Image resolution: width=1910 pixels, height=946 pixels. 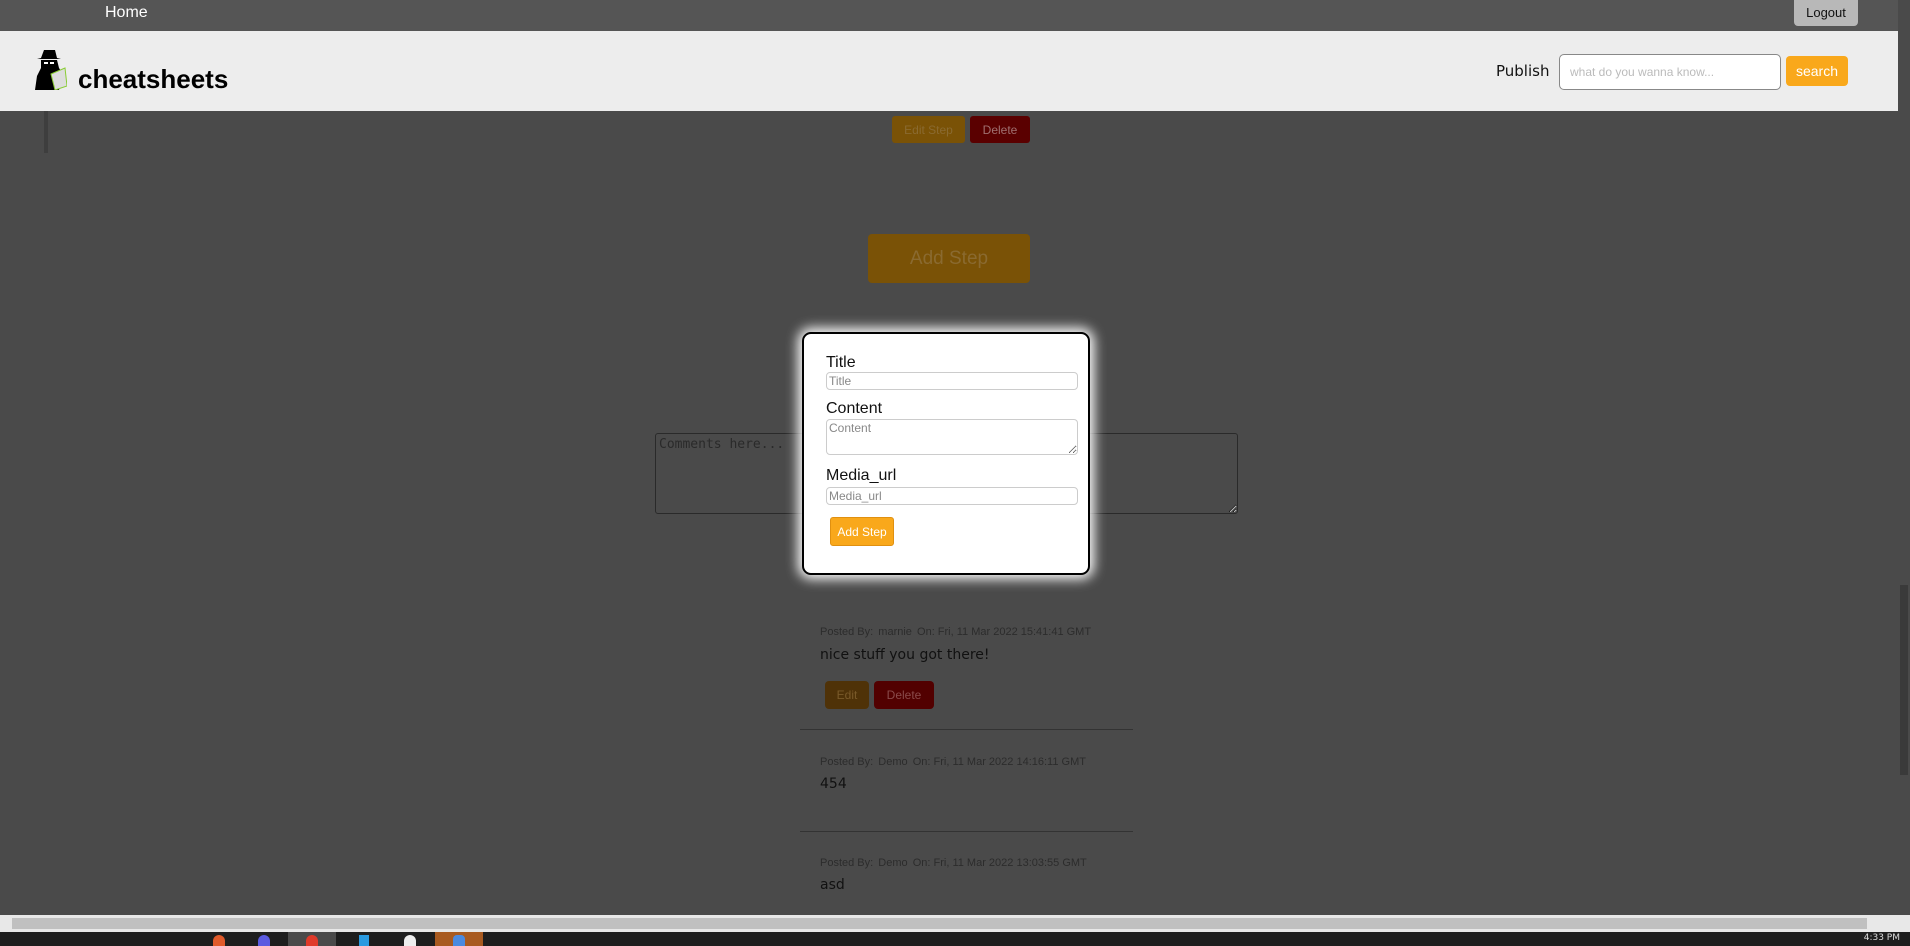 What do you see at coordinates (1904, 457) in the screenshot?
I see `vertical-scrollbar` at bounding box center [1904, 457].